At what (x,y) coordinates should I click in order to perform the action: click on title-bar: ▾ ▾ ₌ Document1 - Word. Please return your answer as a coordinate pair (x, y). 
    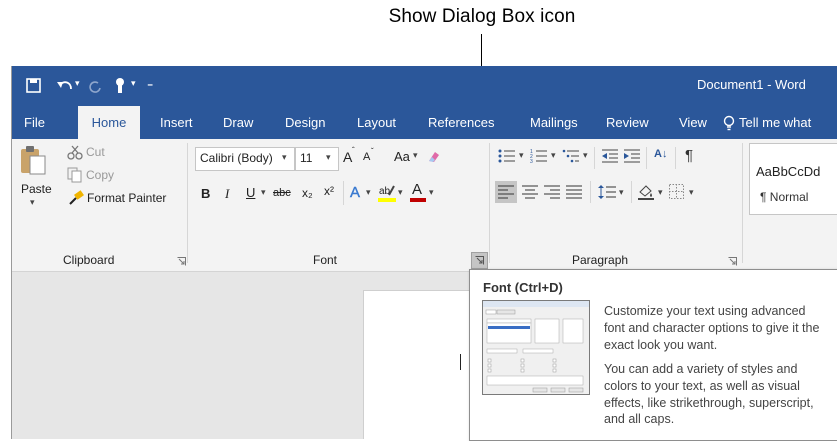
    Looking at the image, I should click on (424, 86).